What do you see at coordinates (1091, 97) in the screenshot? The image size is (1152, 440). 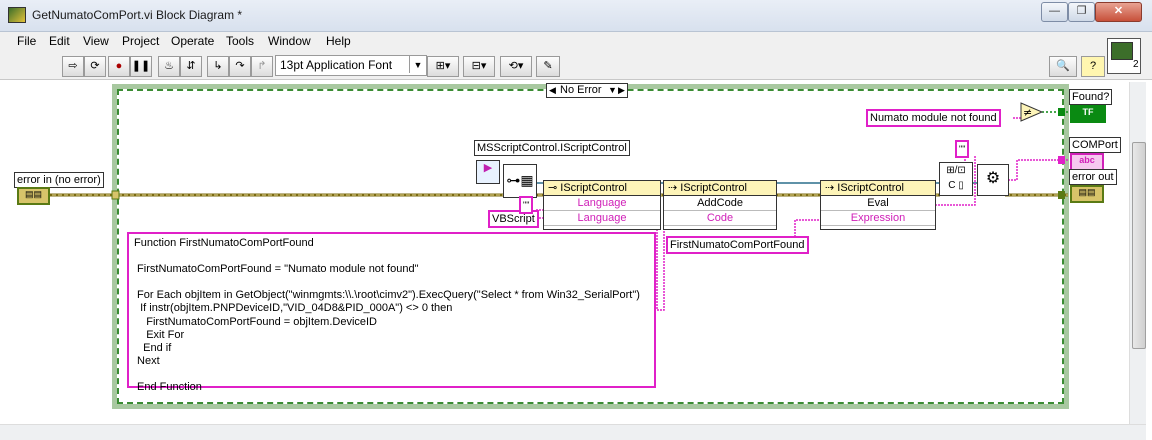 I see `found-label: Found?` at bounding box center [1091, 97].